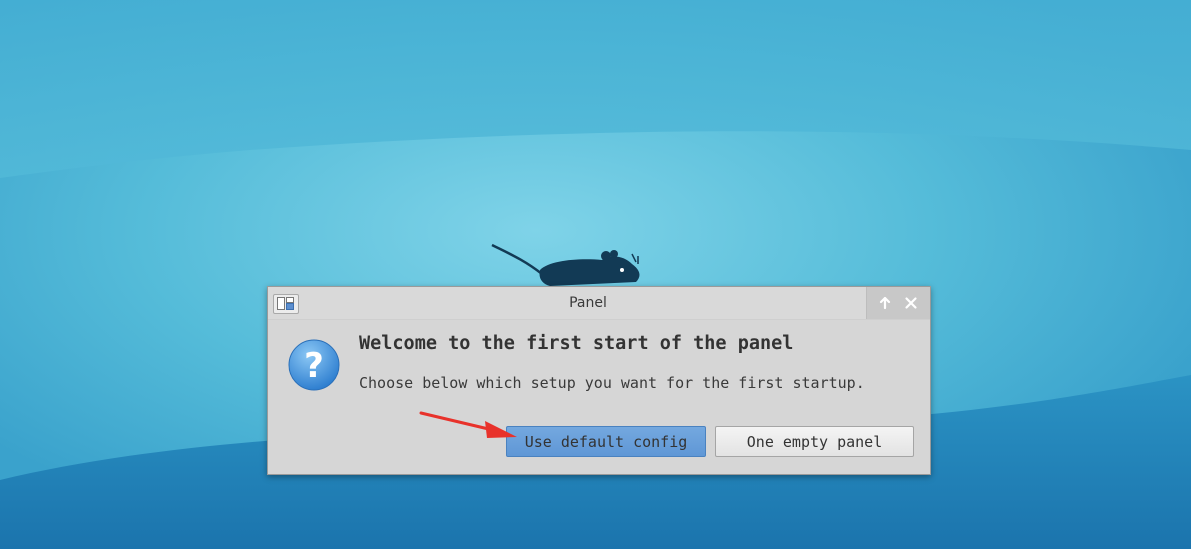 The image size is (1191, 549). What do you see at coordinates (898, 303) in the screenshot?
I see `window-controls` at bounding box center [898, 303].